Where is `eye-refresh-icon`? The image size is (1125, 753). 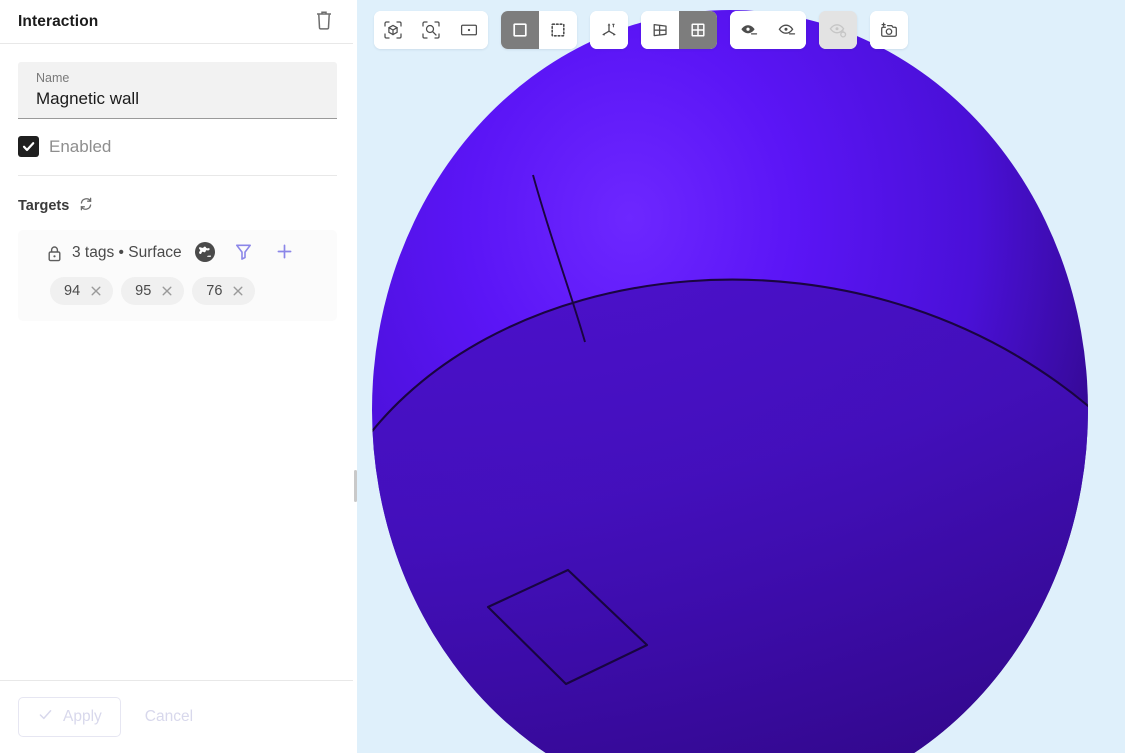
eye-refresh-icon is located at coordinates (838, 30).